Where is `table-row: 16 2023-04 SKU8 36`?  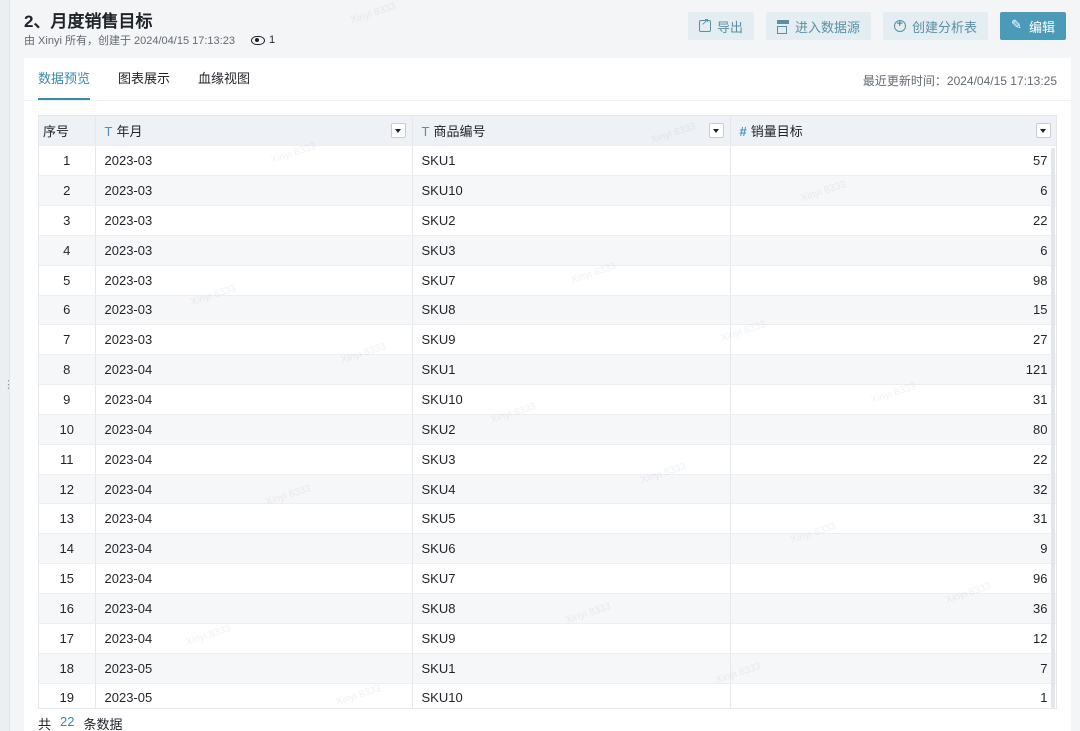 table-row: 16 2023-04 SKU8 36 is located at coordinates (547, 608).